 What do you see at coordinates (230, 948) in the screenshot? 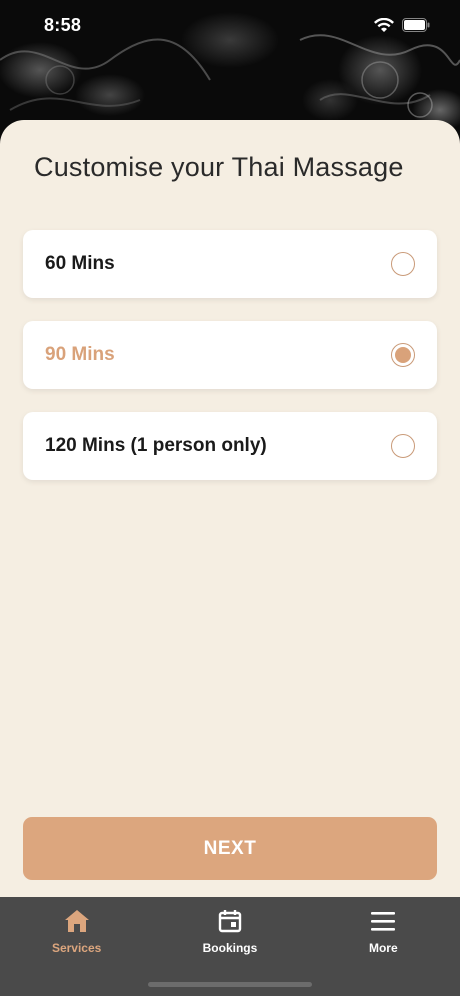
I see `tab-label: Bookings` at bounding box center [230, 948].